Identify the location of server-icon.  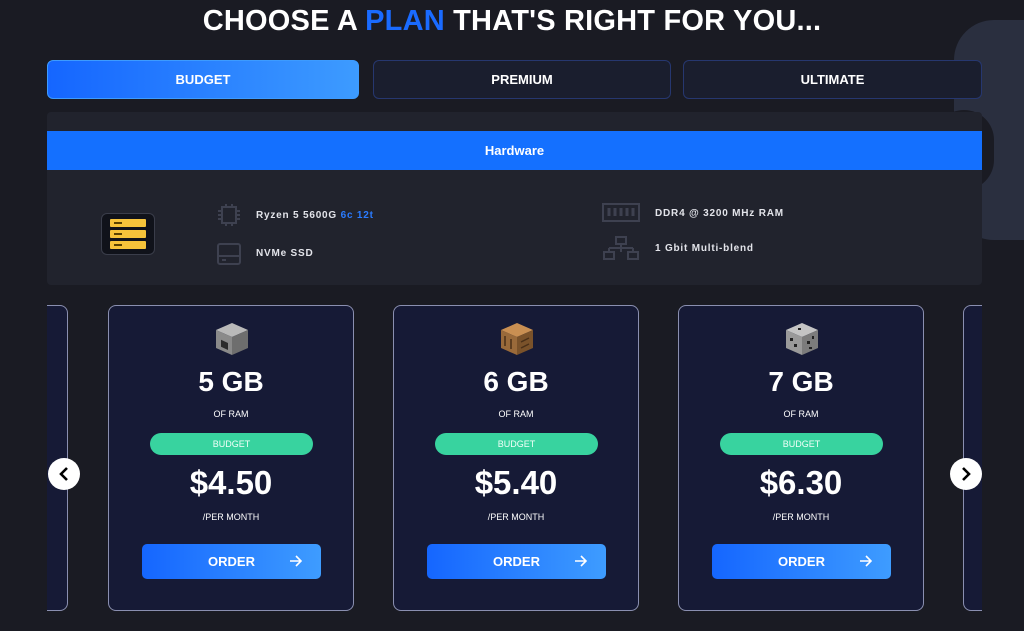
(128, 234).